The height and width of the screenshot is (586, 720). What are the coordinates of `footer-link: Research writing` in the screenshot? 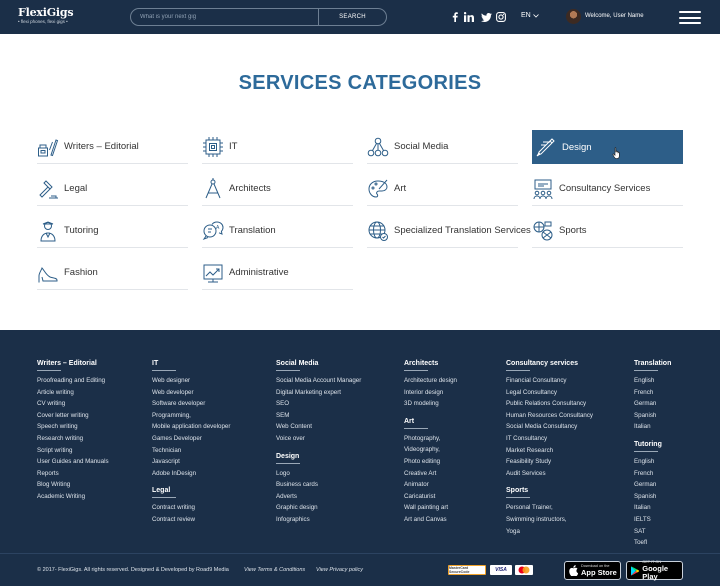 It's located at (73, 439).